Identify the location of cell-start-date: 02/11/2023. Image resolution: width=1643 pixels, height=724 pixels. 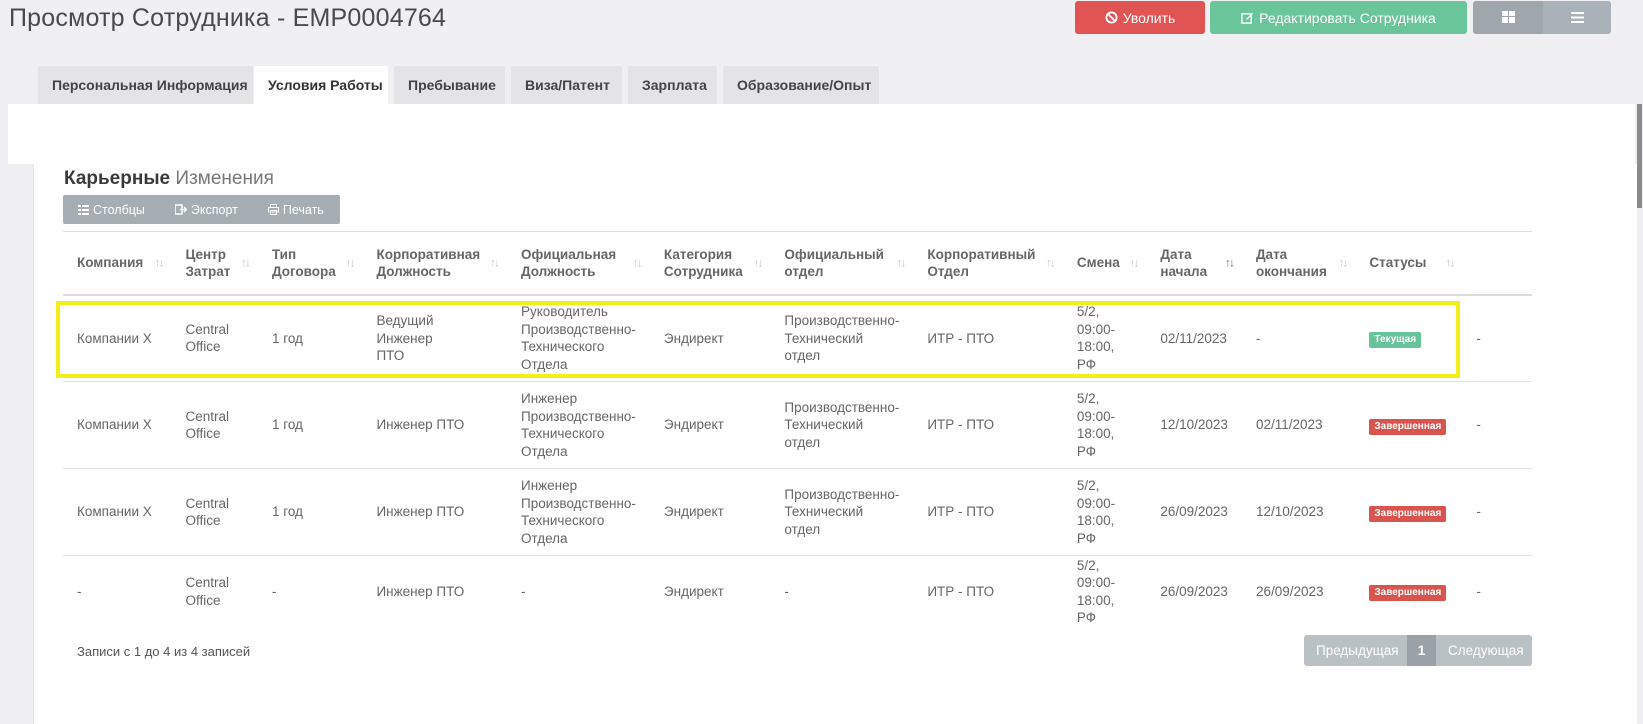
(1194, 338).